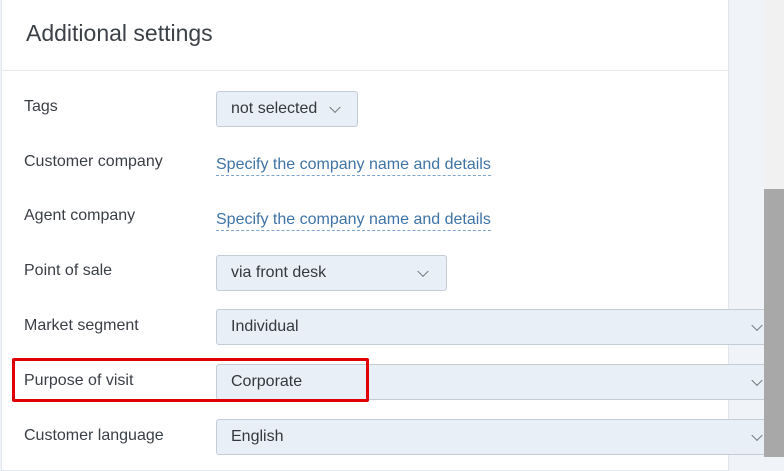 The image size is (784, 471). I want to click on customer-company-label: Customer company, so click(93, 161).